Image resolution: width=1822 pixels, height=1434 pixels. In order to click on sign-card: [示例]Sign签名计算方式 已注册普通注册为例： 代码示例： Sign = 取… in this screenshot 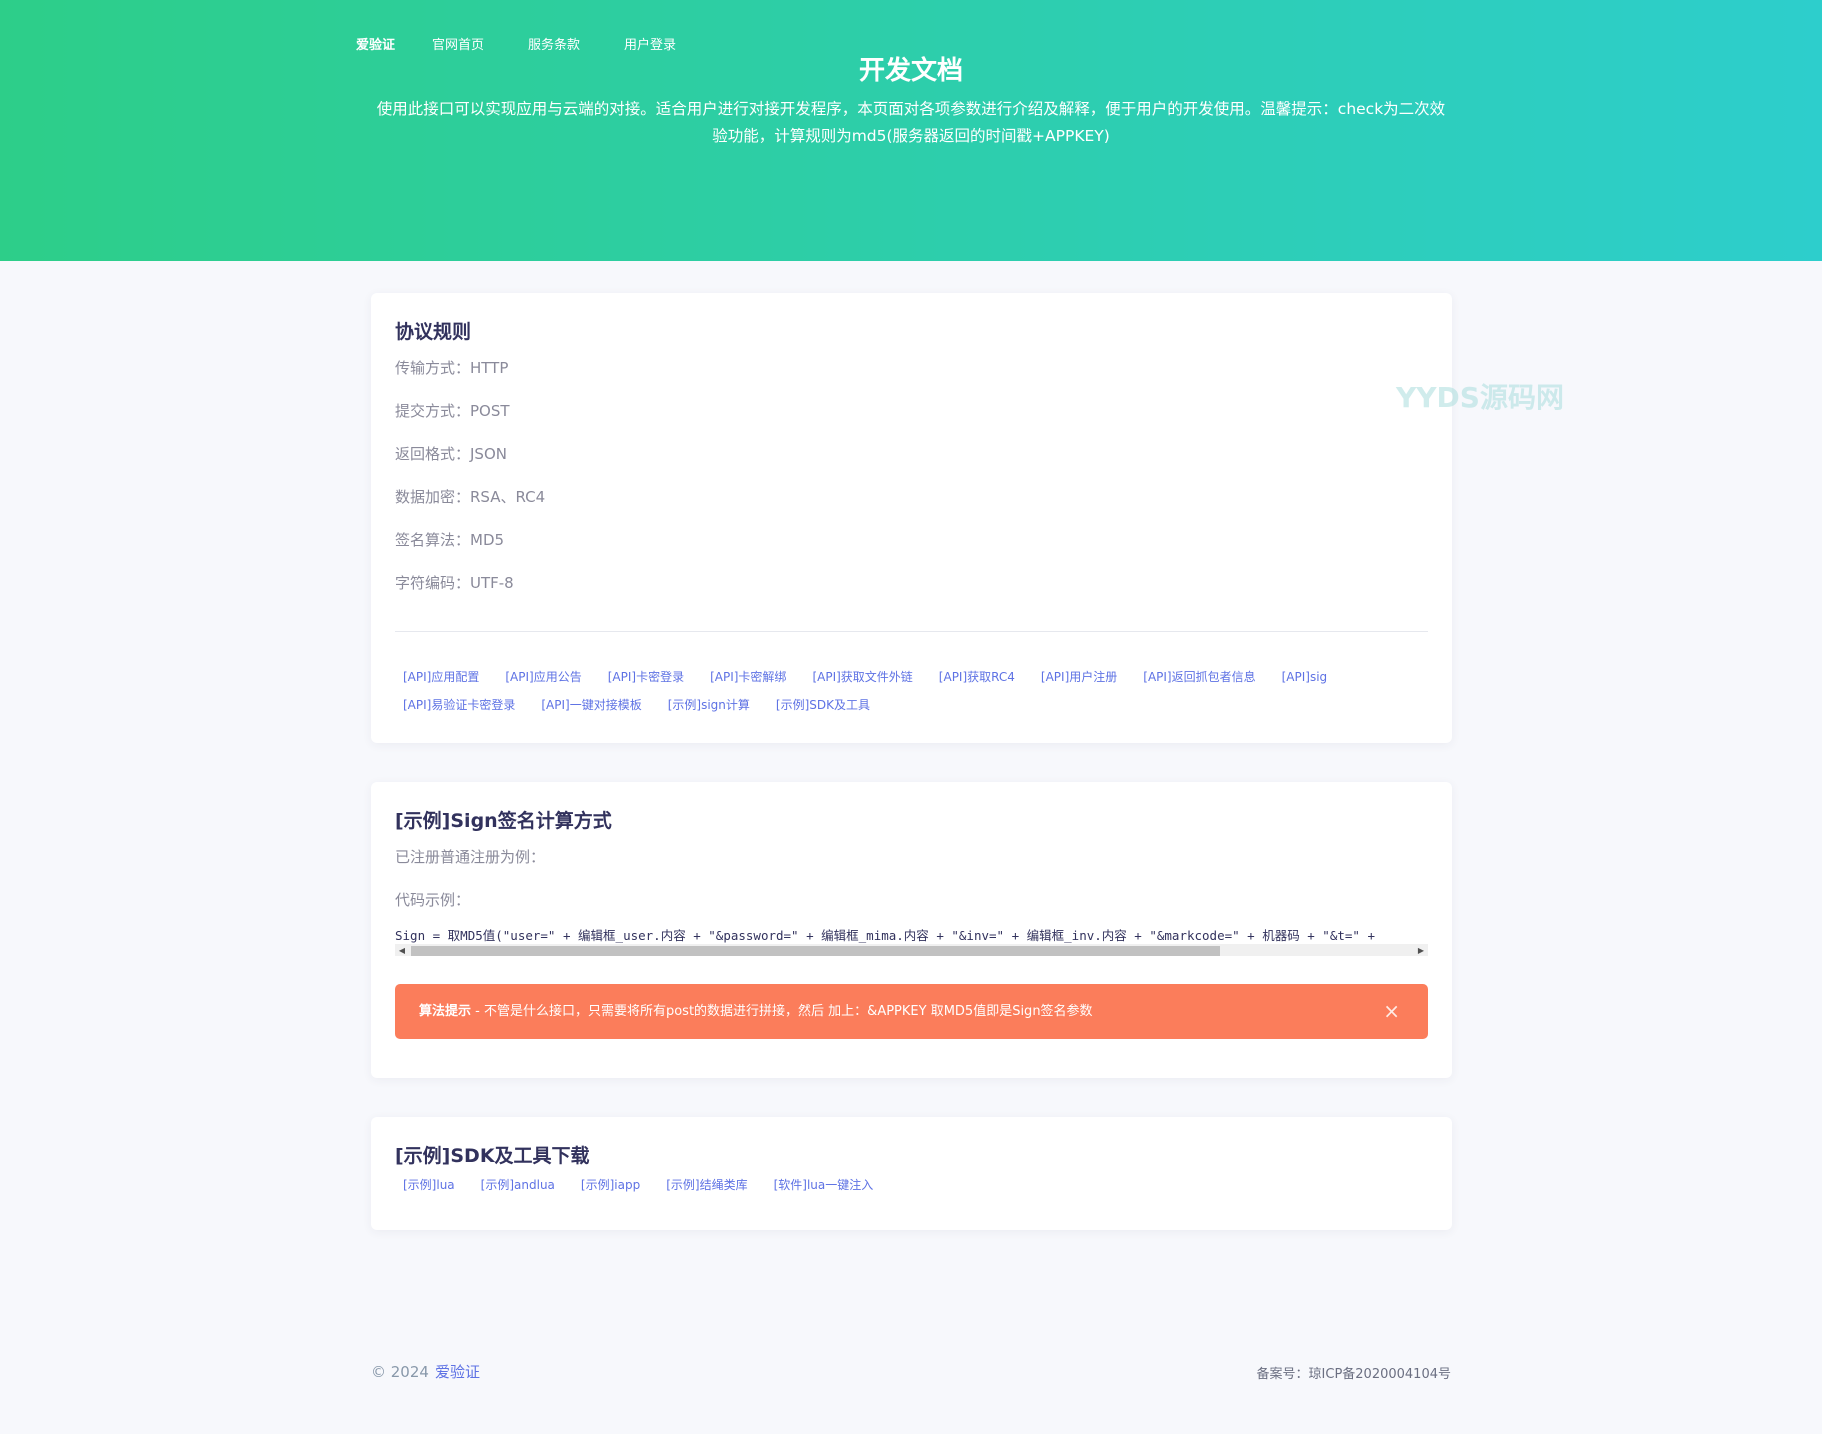, I will do `click(911, 930)`.